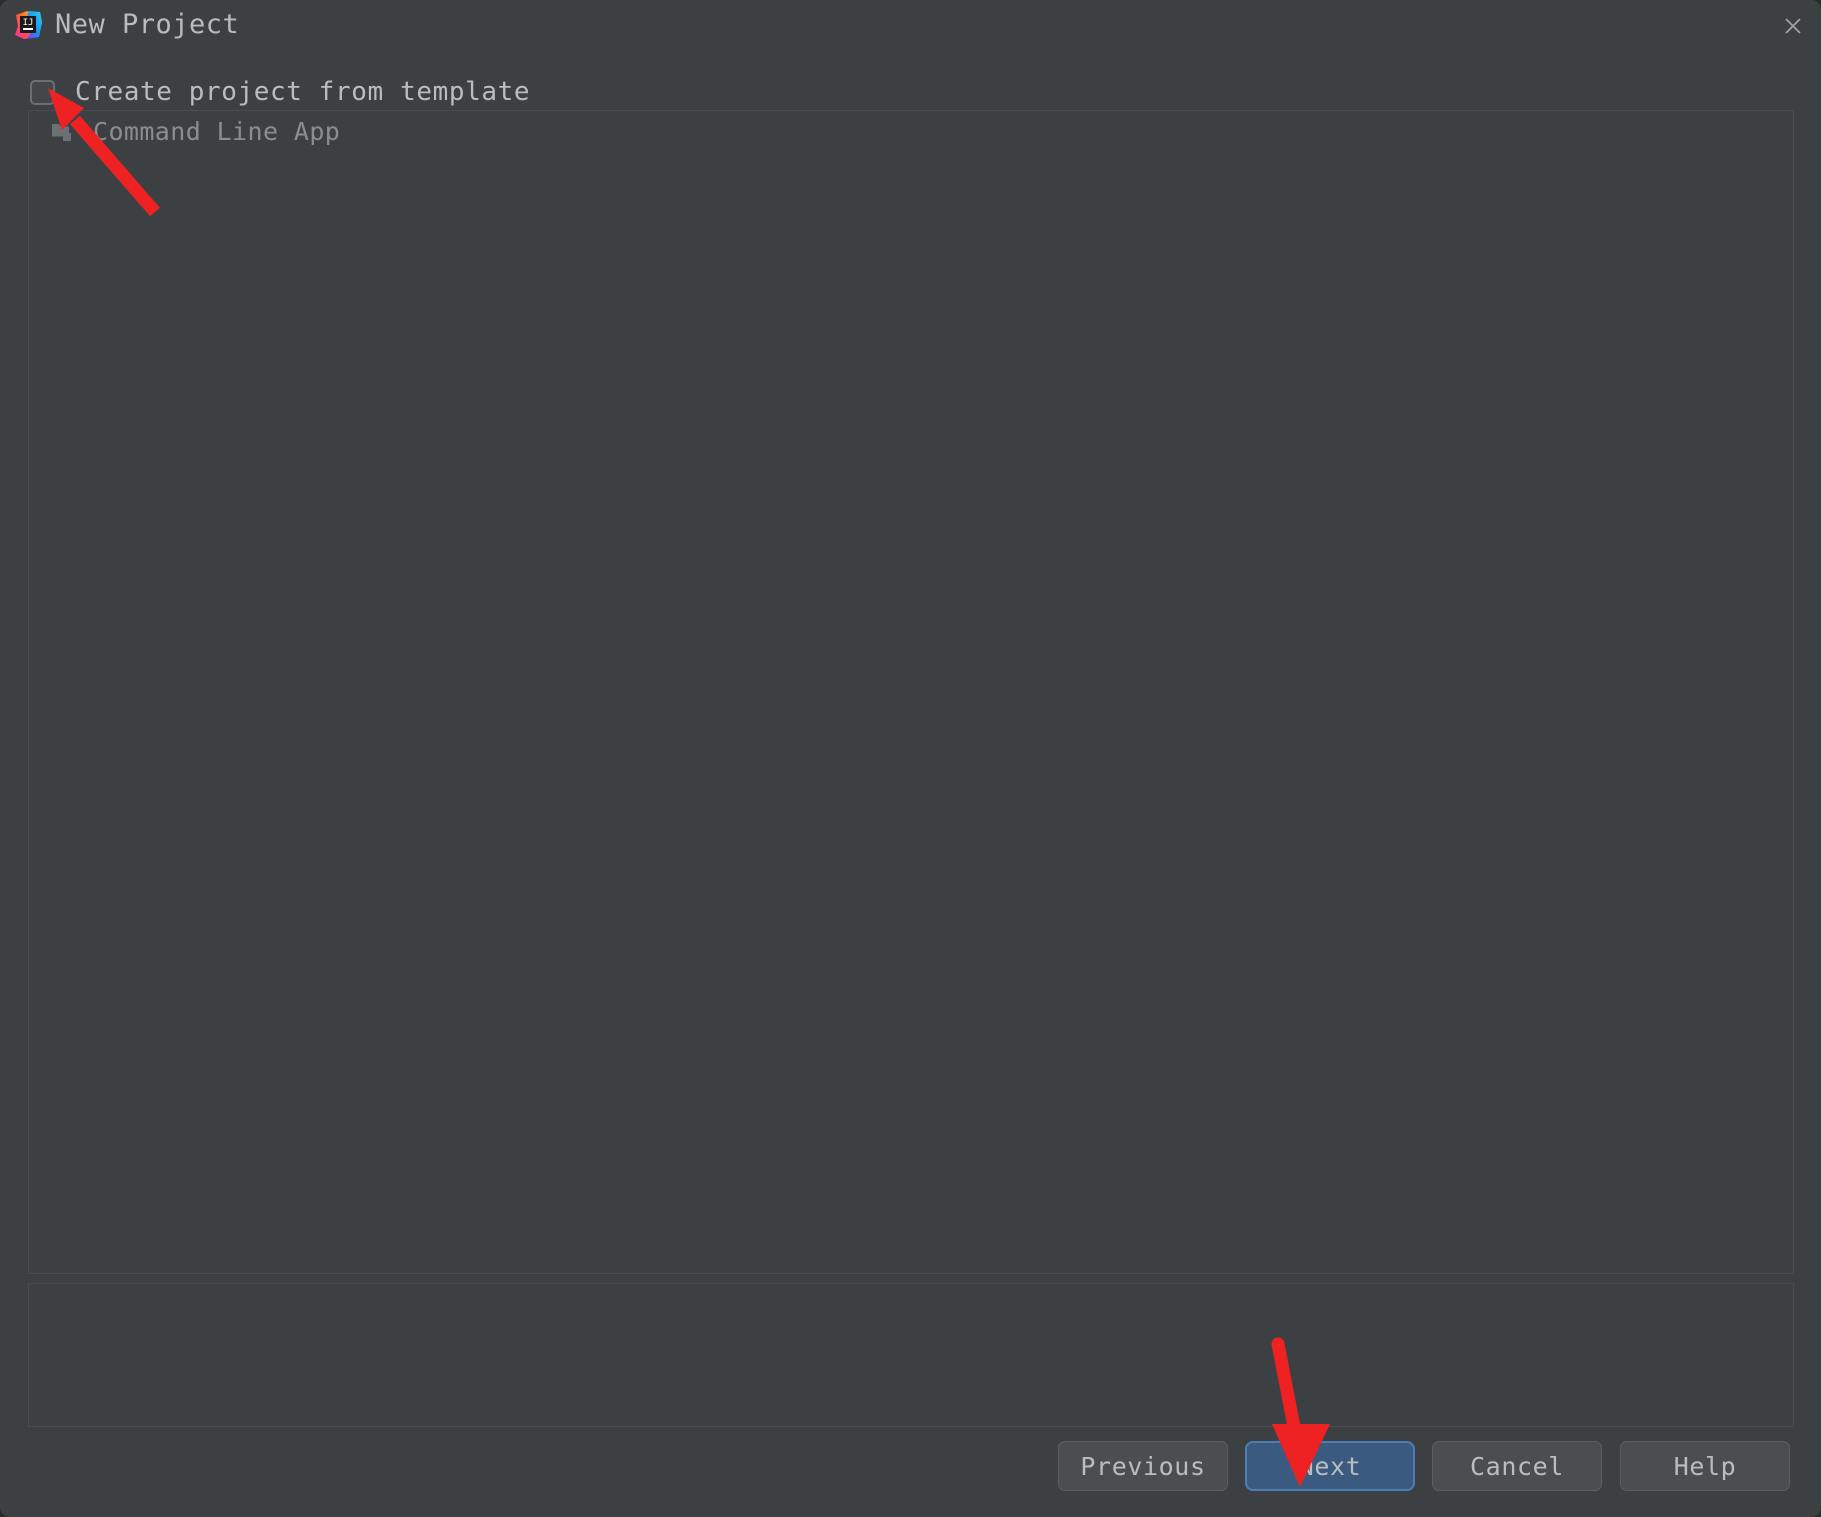 Image resolution: width=1821 pixels, height=1517 pixels. Describe the element at coordinates (911, 1355) in the screenshot. I see `template-settings-panel` at that location.